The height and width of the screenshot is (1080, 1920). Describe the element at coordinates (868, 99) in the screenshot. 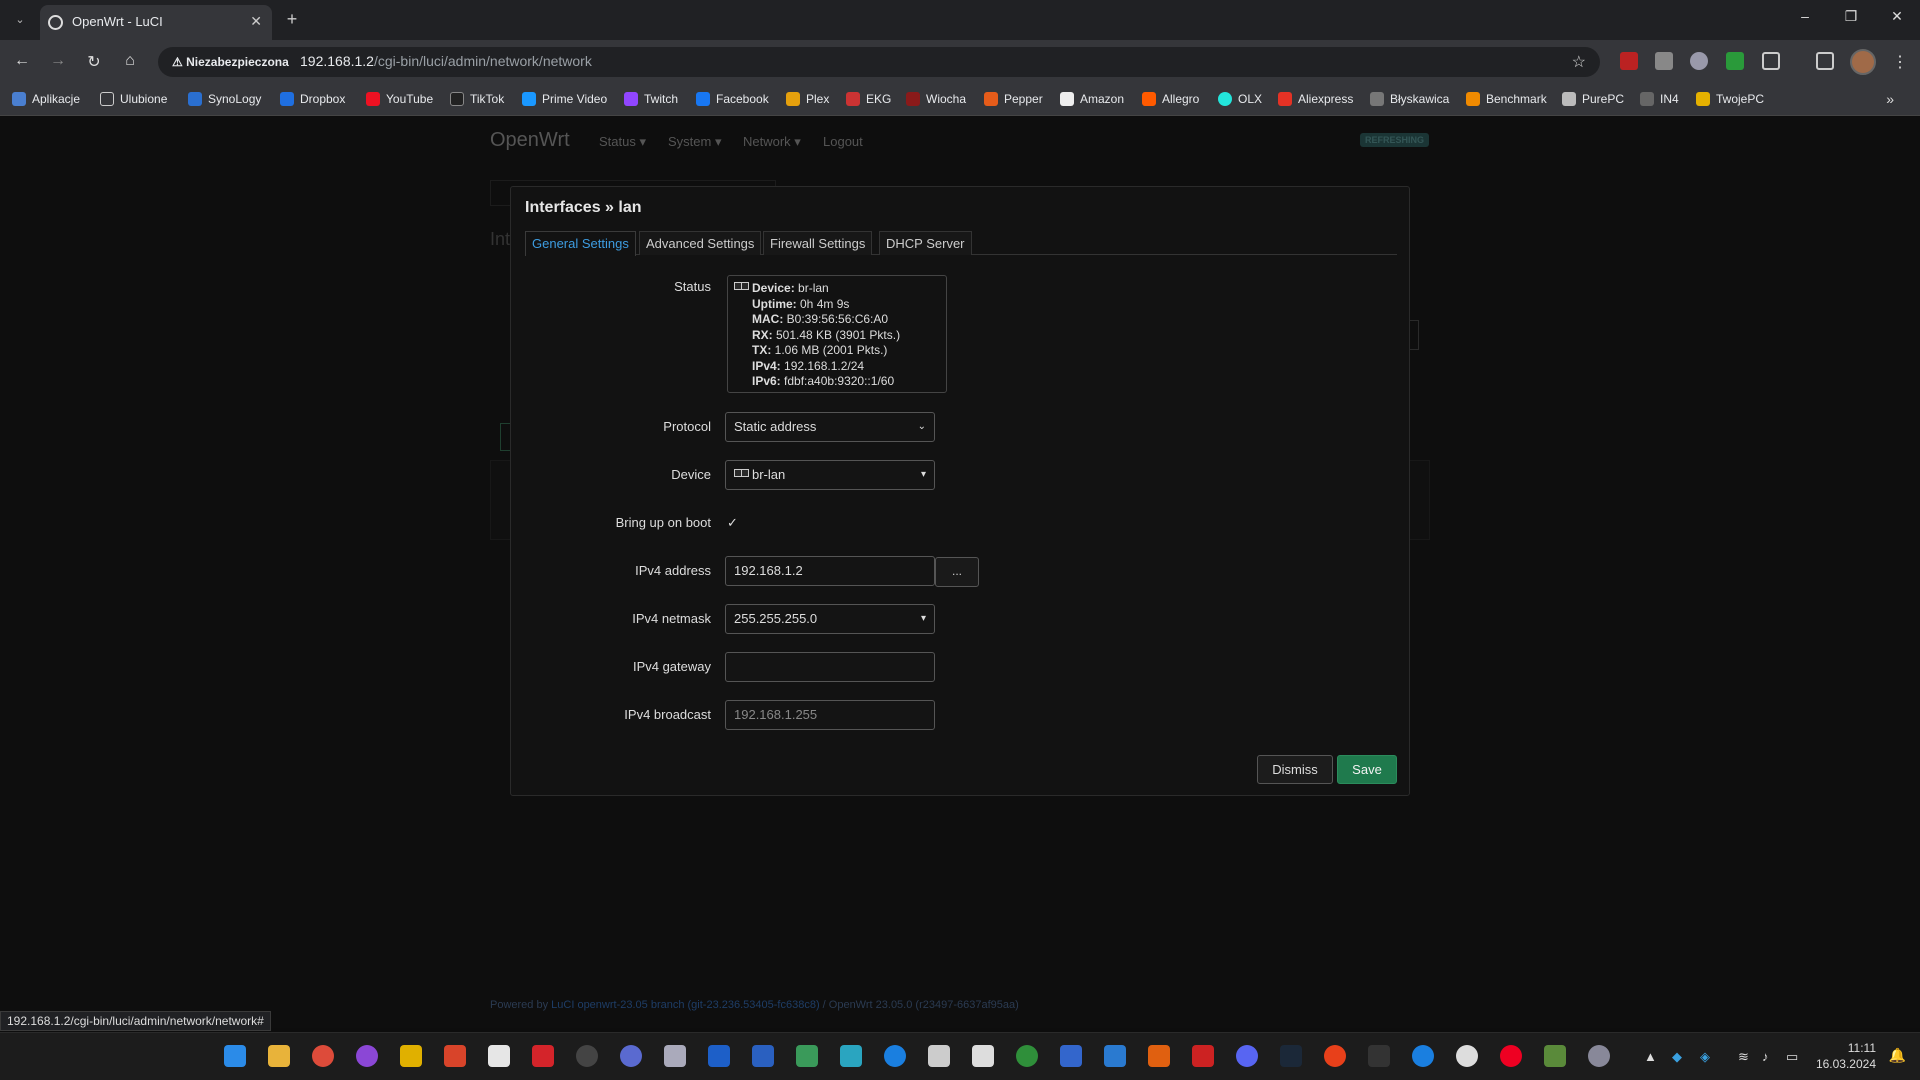

I see `bookmark-ekg: EKG` at that location.